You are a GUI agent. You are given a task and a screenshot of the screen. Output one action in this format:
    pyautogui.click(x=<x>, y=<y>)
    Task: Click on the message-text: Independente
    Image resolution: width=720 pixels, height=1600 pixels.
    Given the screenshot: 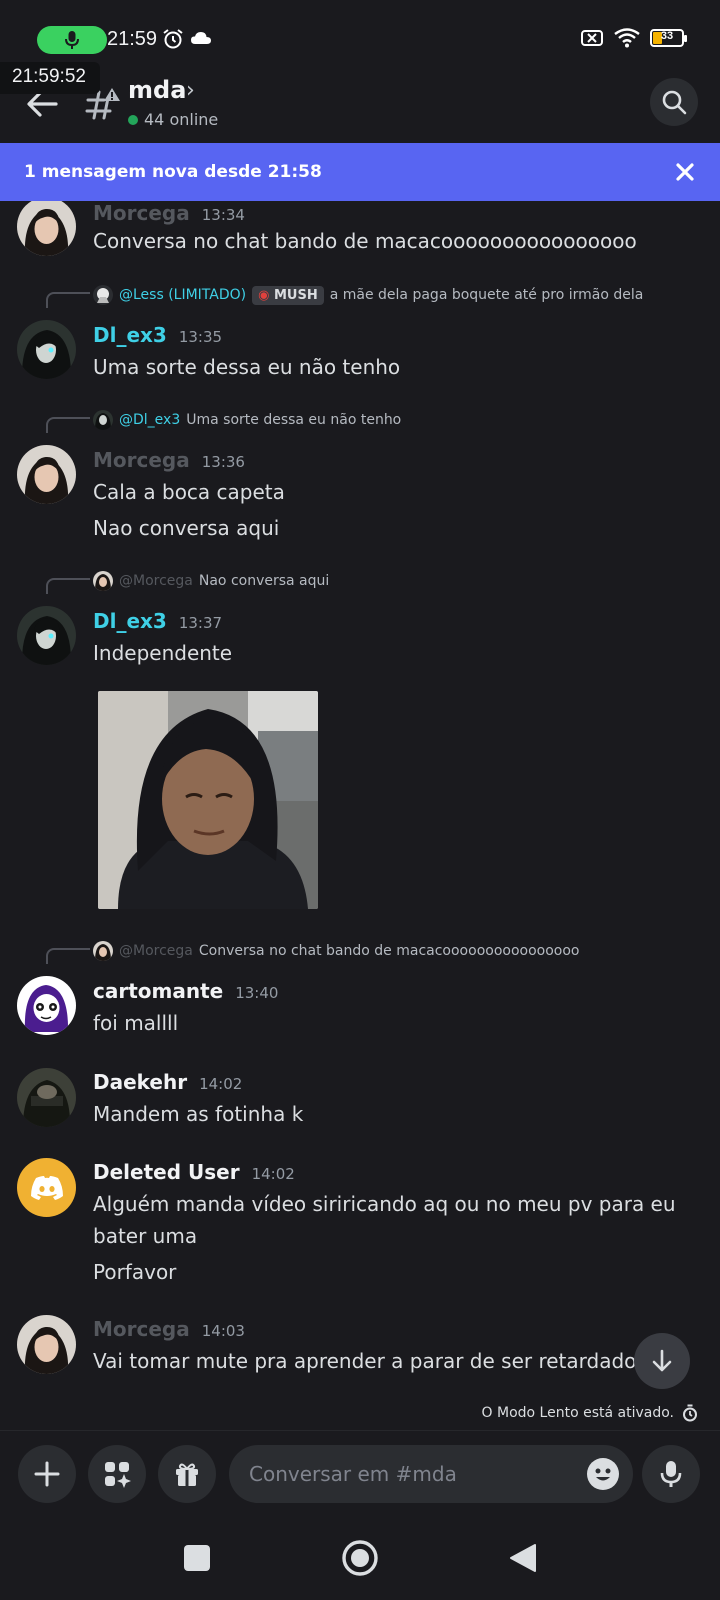 What is the action you would take?
    pyautogui.click(x=163, y=653)
    